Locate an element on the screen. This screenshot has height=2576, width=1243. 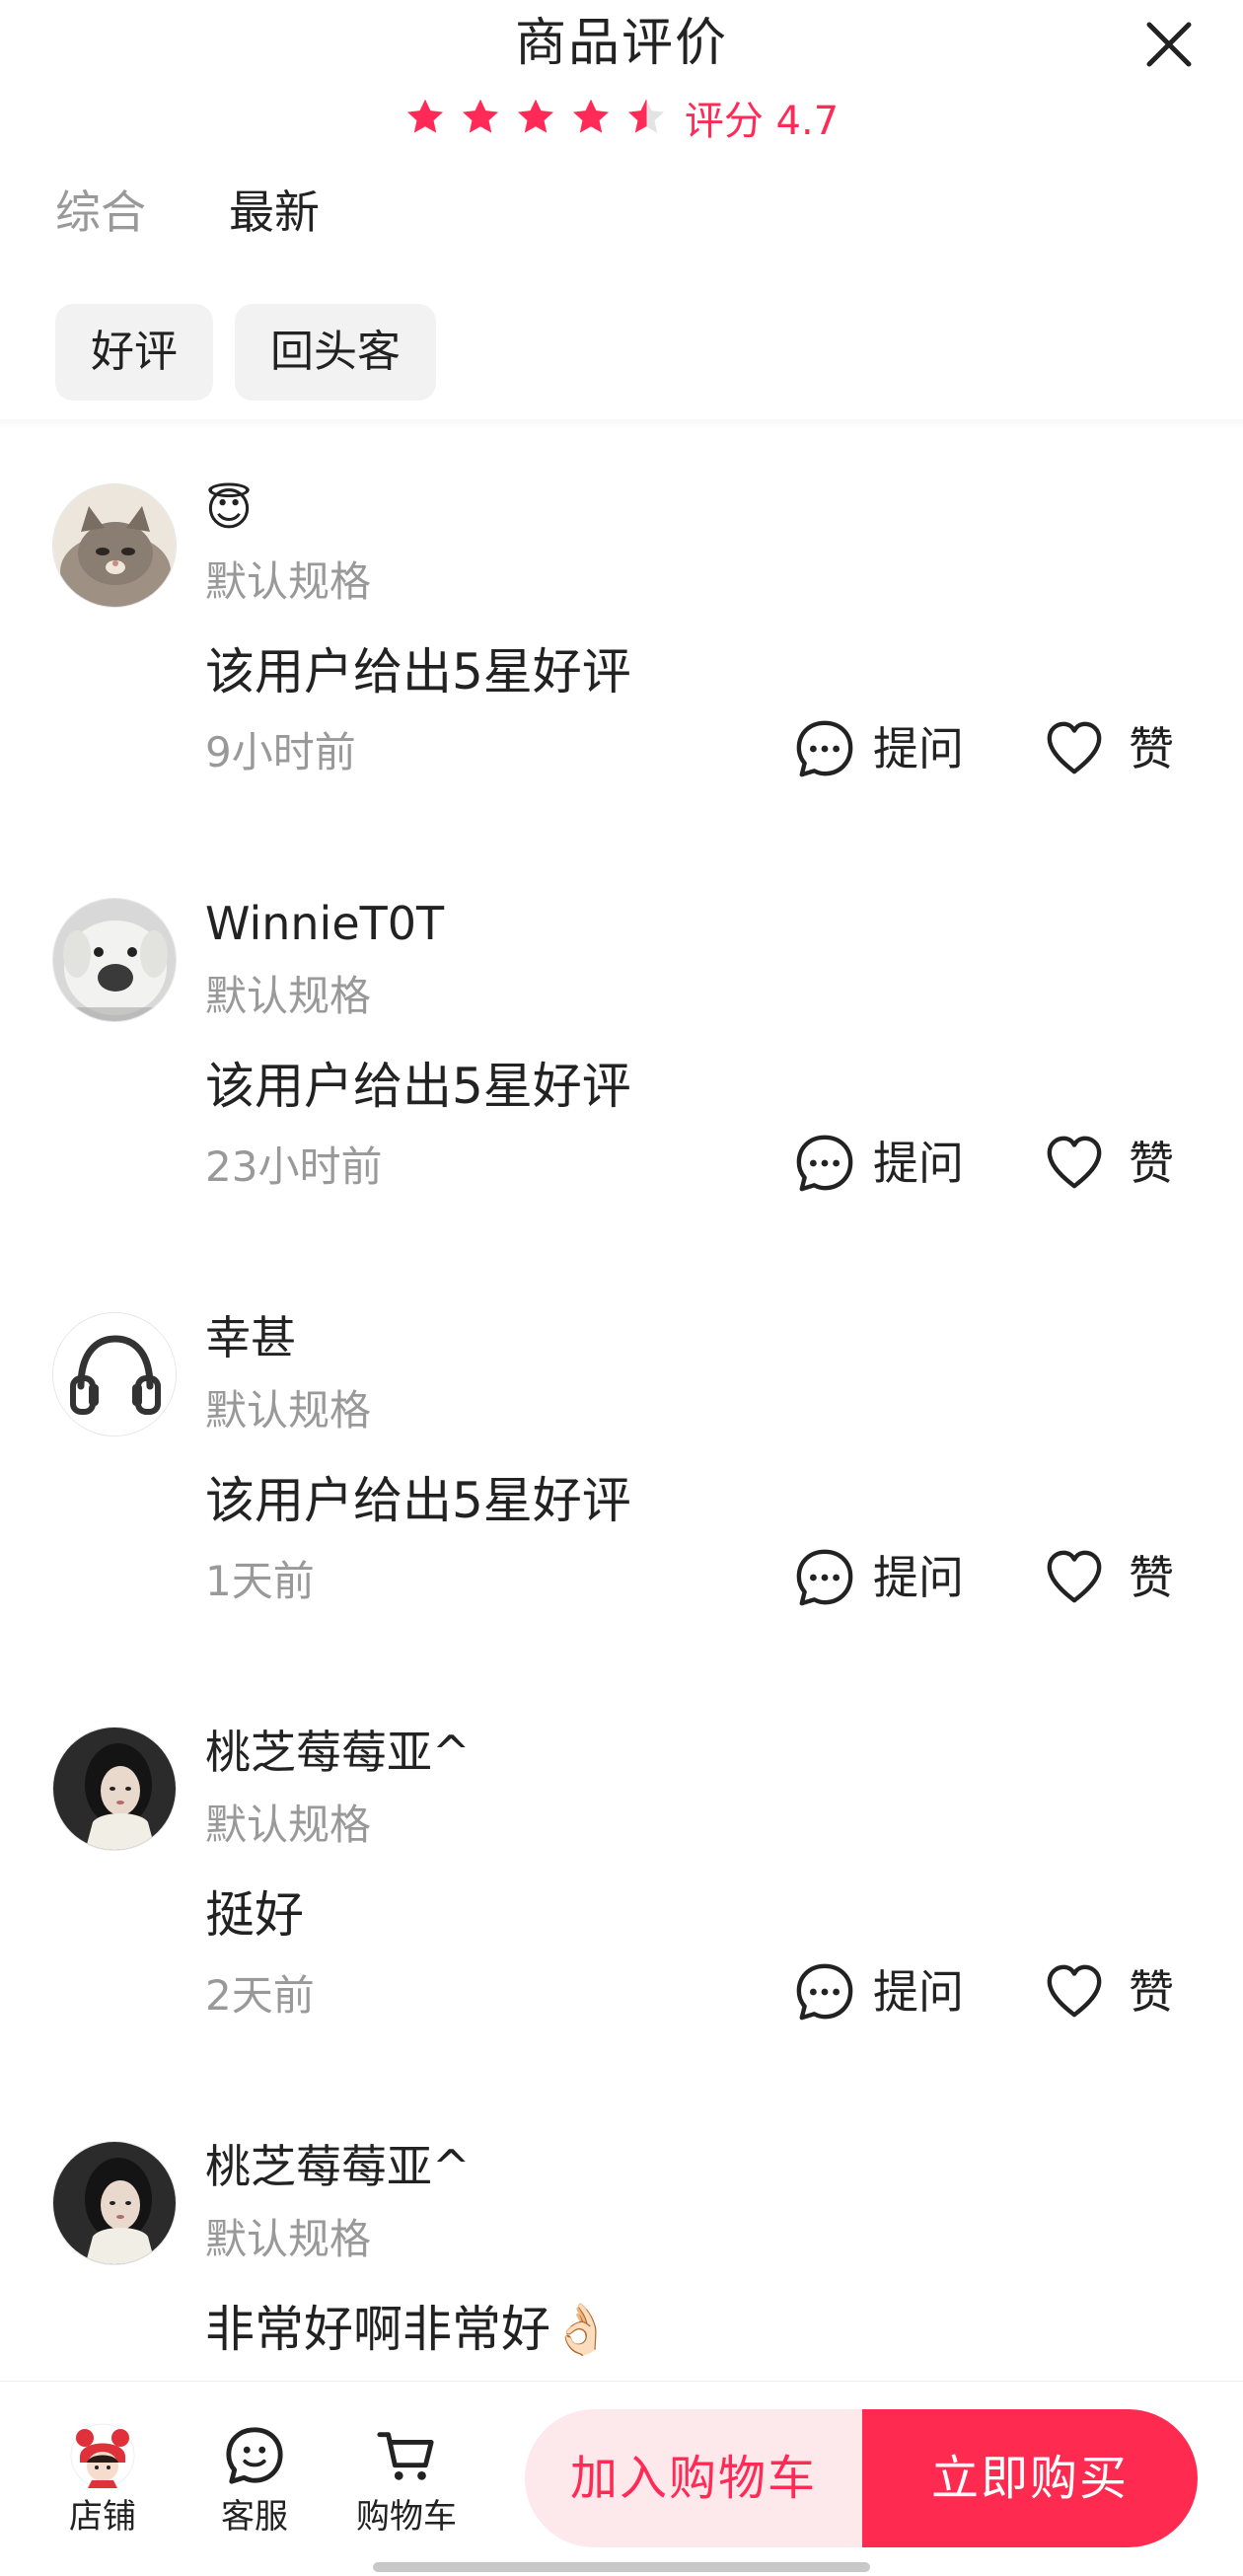
filter-chip-positive: 好评 is located at coordinates (134, 352).